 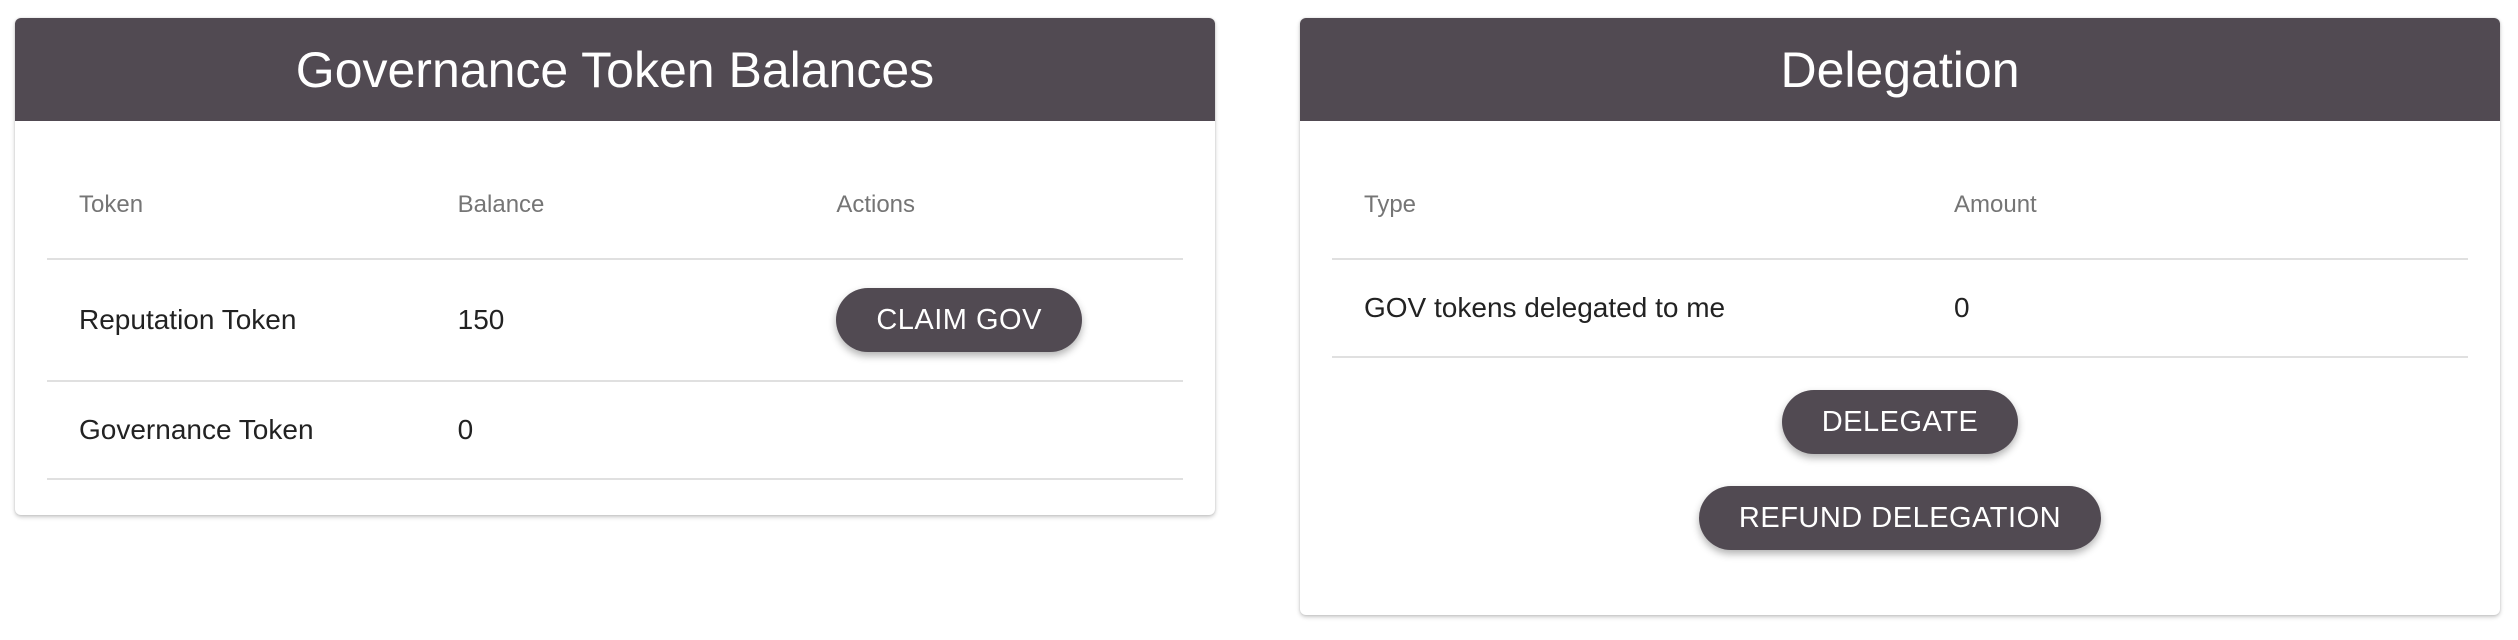 I want to click on refund-delegation-button: REFUND DELEGATION, so click(x=1900, y=518).